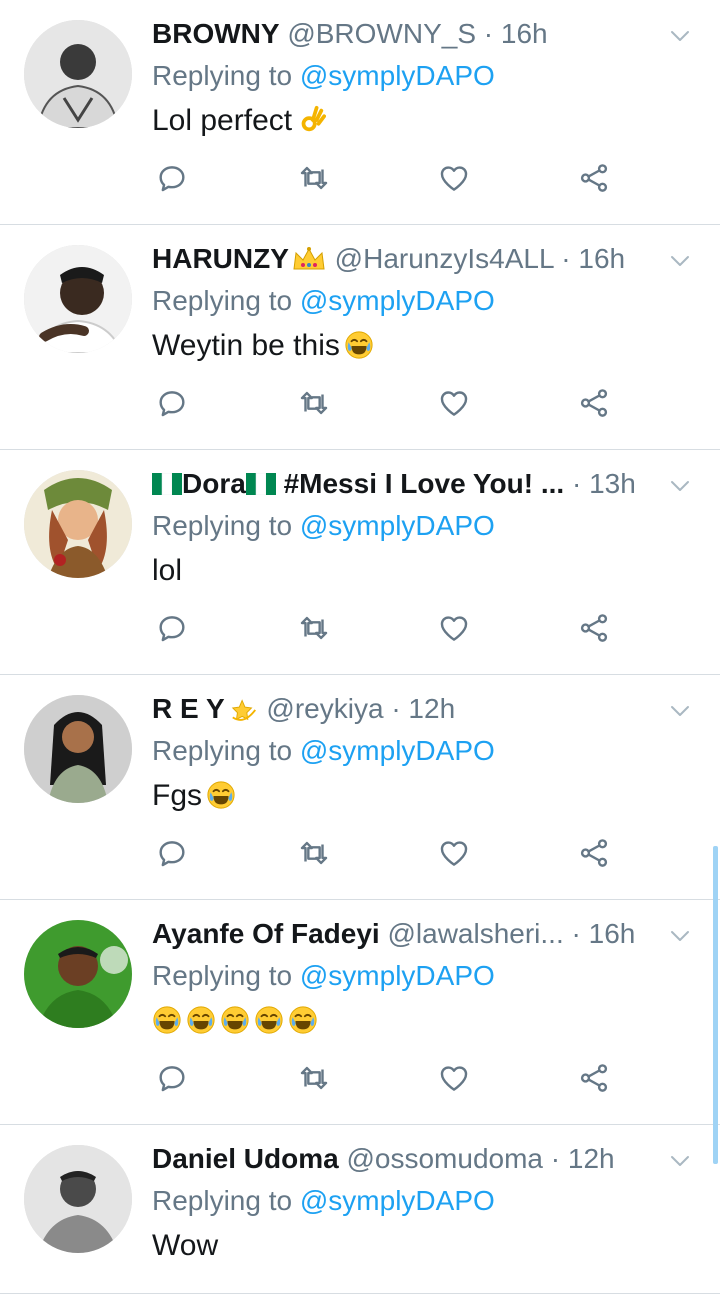 The image size is (720, 1294). I want to click on user-handle: @HarunzyIs4ALL, so click(444, 258).